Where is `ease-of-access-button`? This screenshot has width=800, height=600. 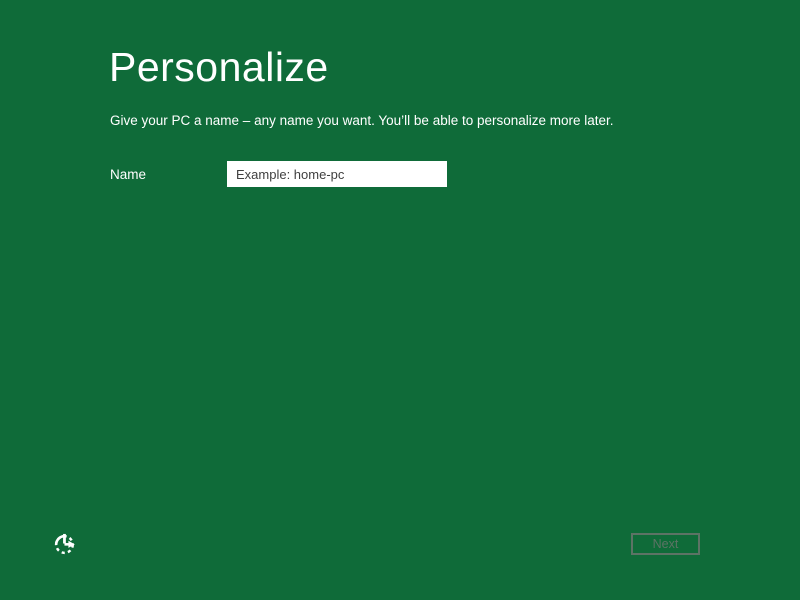 ease-of-access-button is located at coordinates (65, 545).